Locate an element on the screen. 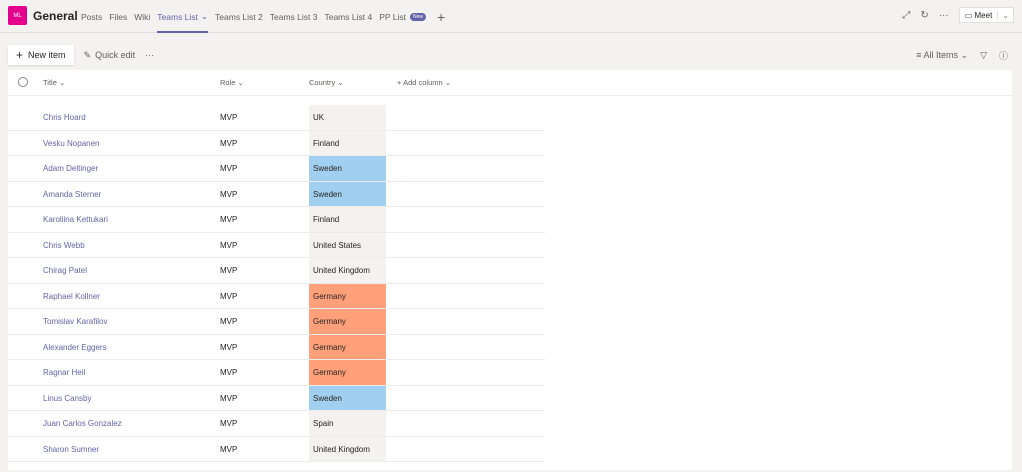  column-role: Role ⌄ is located at coordinates (232, 82).